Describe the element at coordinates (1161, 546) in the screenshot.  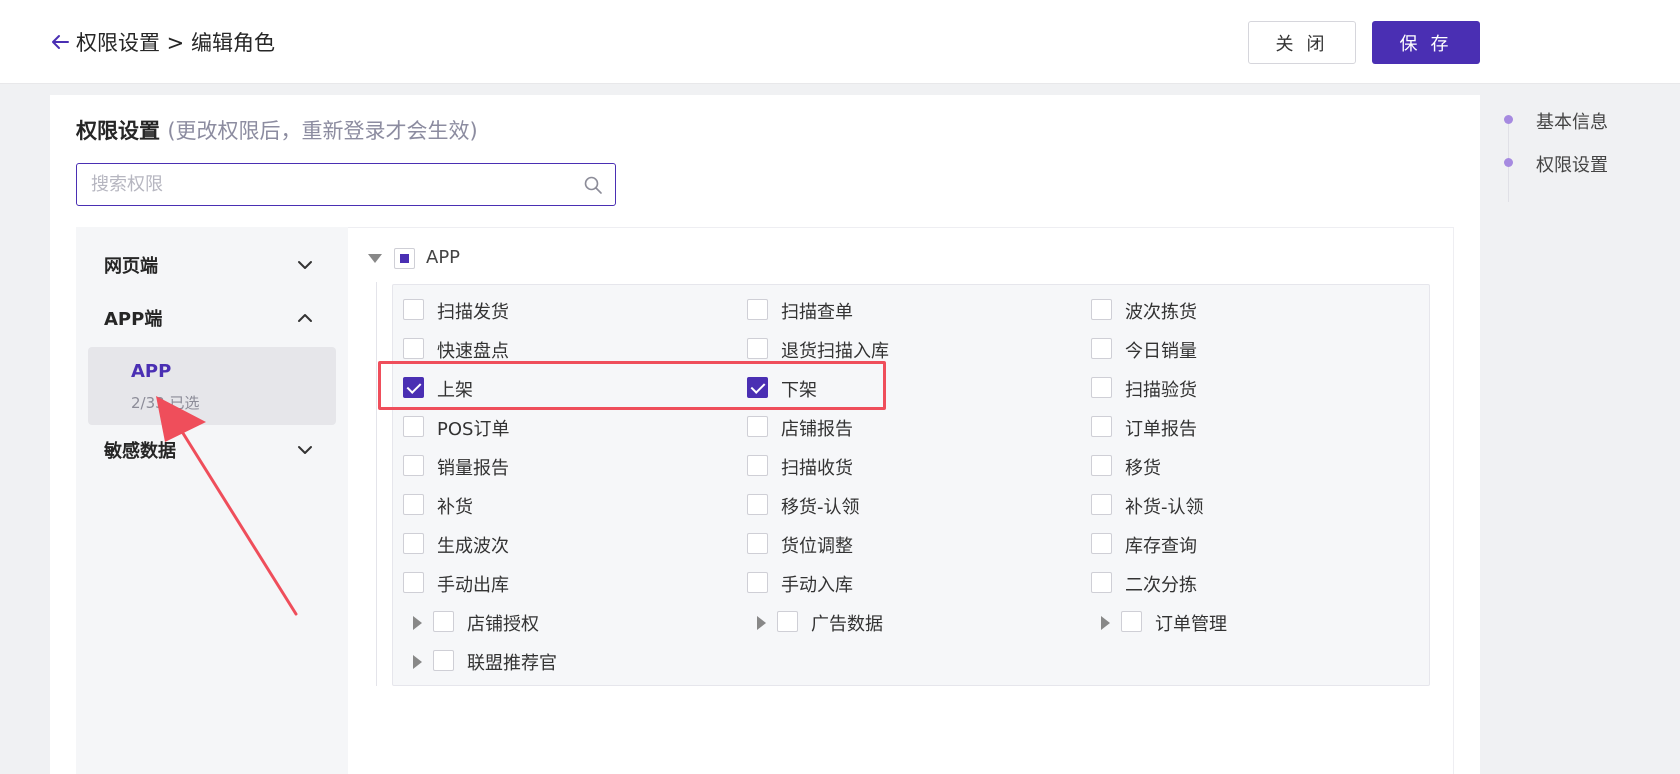
I see `permission-label: 库存查询` at that location.